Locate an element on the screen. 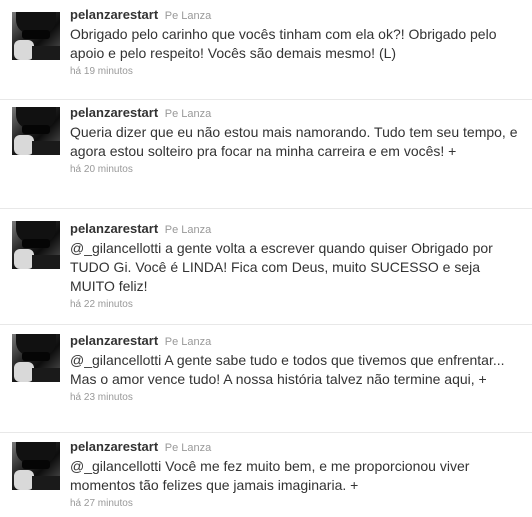  timestamp-link: há 19 minutos is located at coordinates (296, 71).